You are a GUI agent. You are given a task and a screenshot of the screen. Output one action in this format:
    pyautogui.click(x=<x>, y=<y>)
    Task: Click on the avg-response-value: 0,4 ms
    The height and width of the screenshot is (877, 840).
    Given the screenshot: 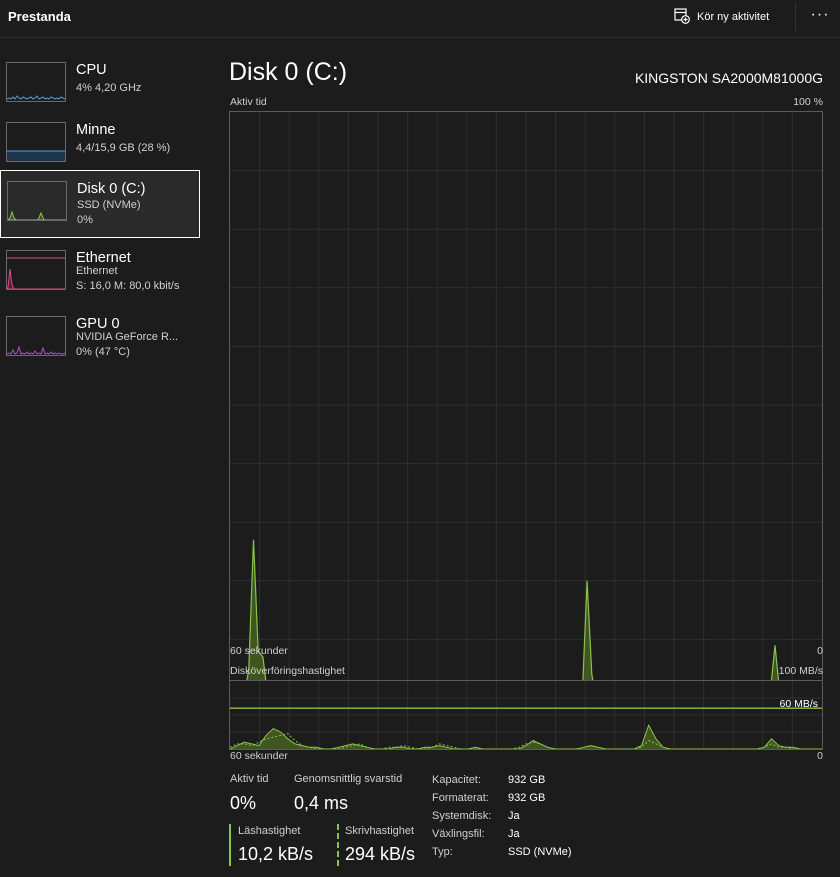 What is the action you would take?
    pyautogui.click(x=321, y=803)
    